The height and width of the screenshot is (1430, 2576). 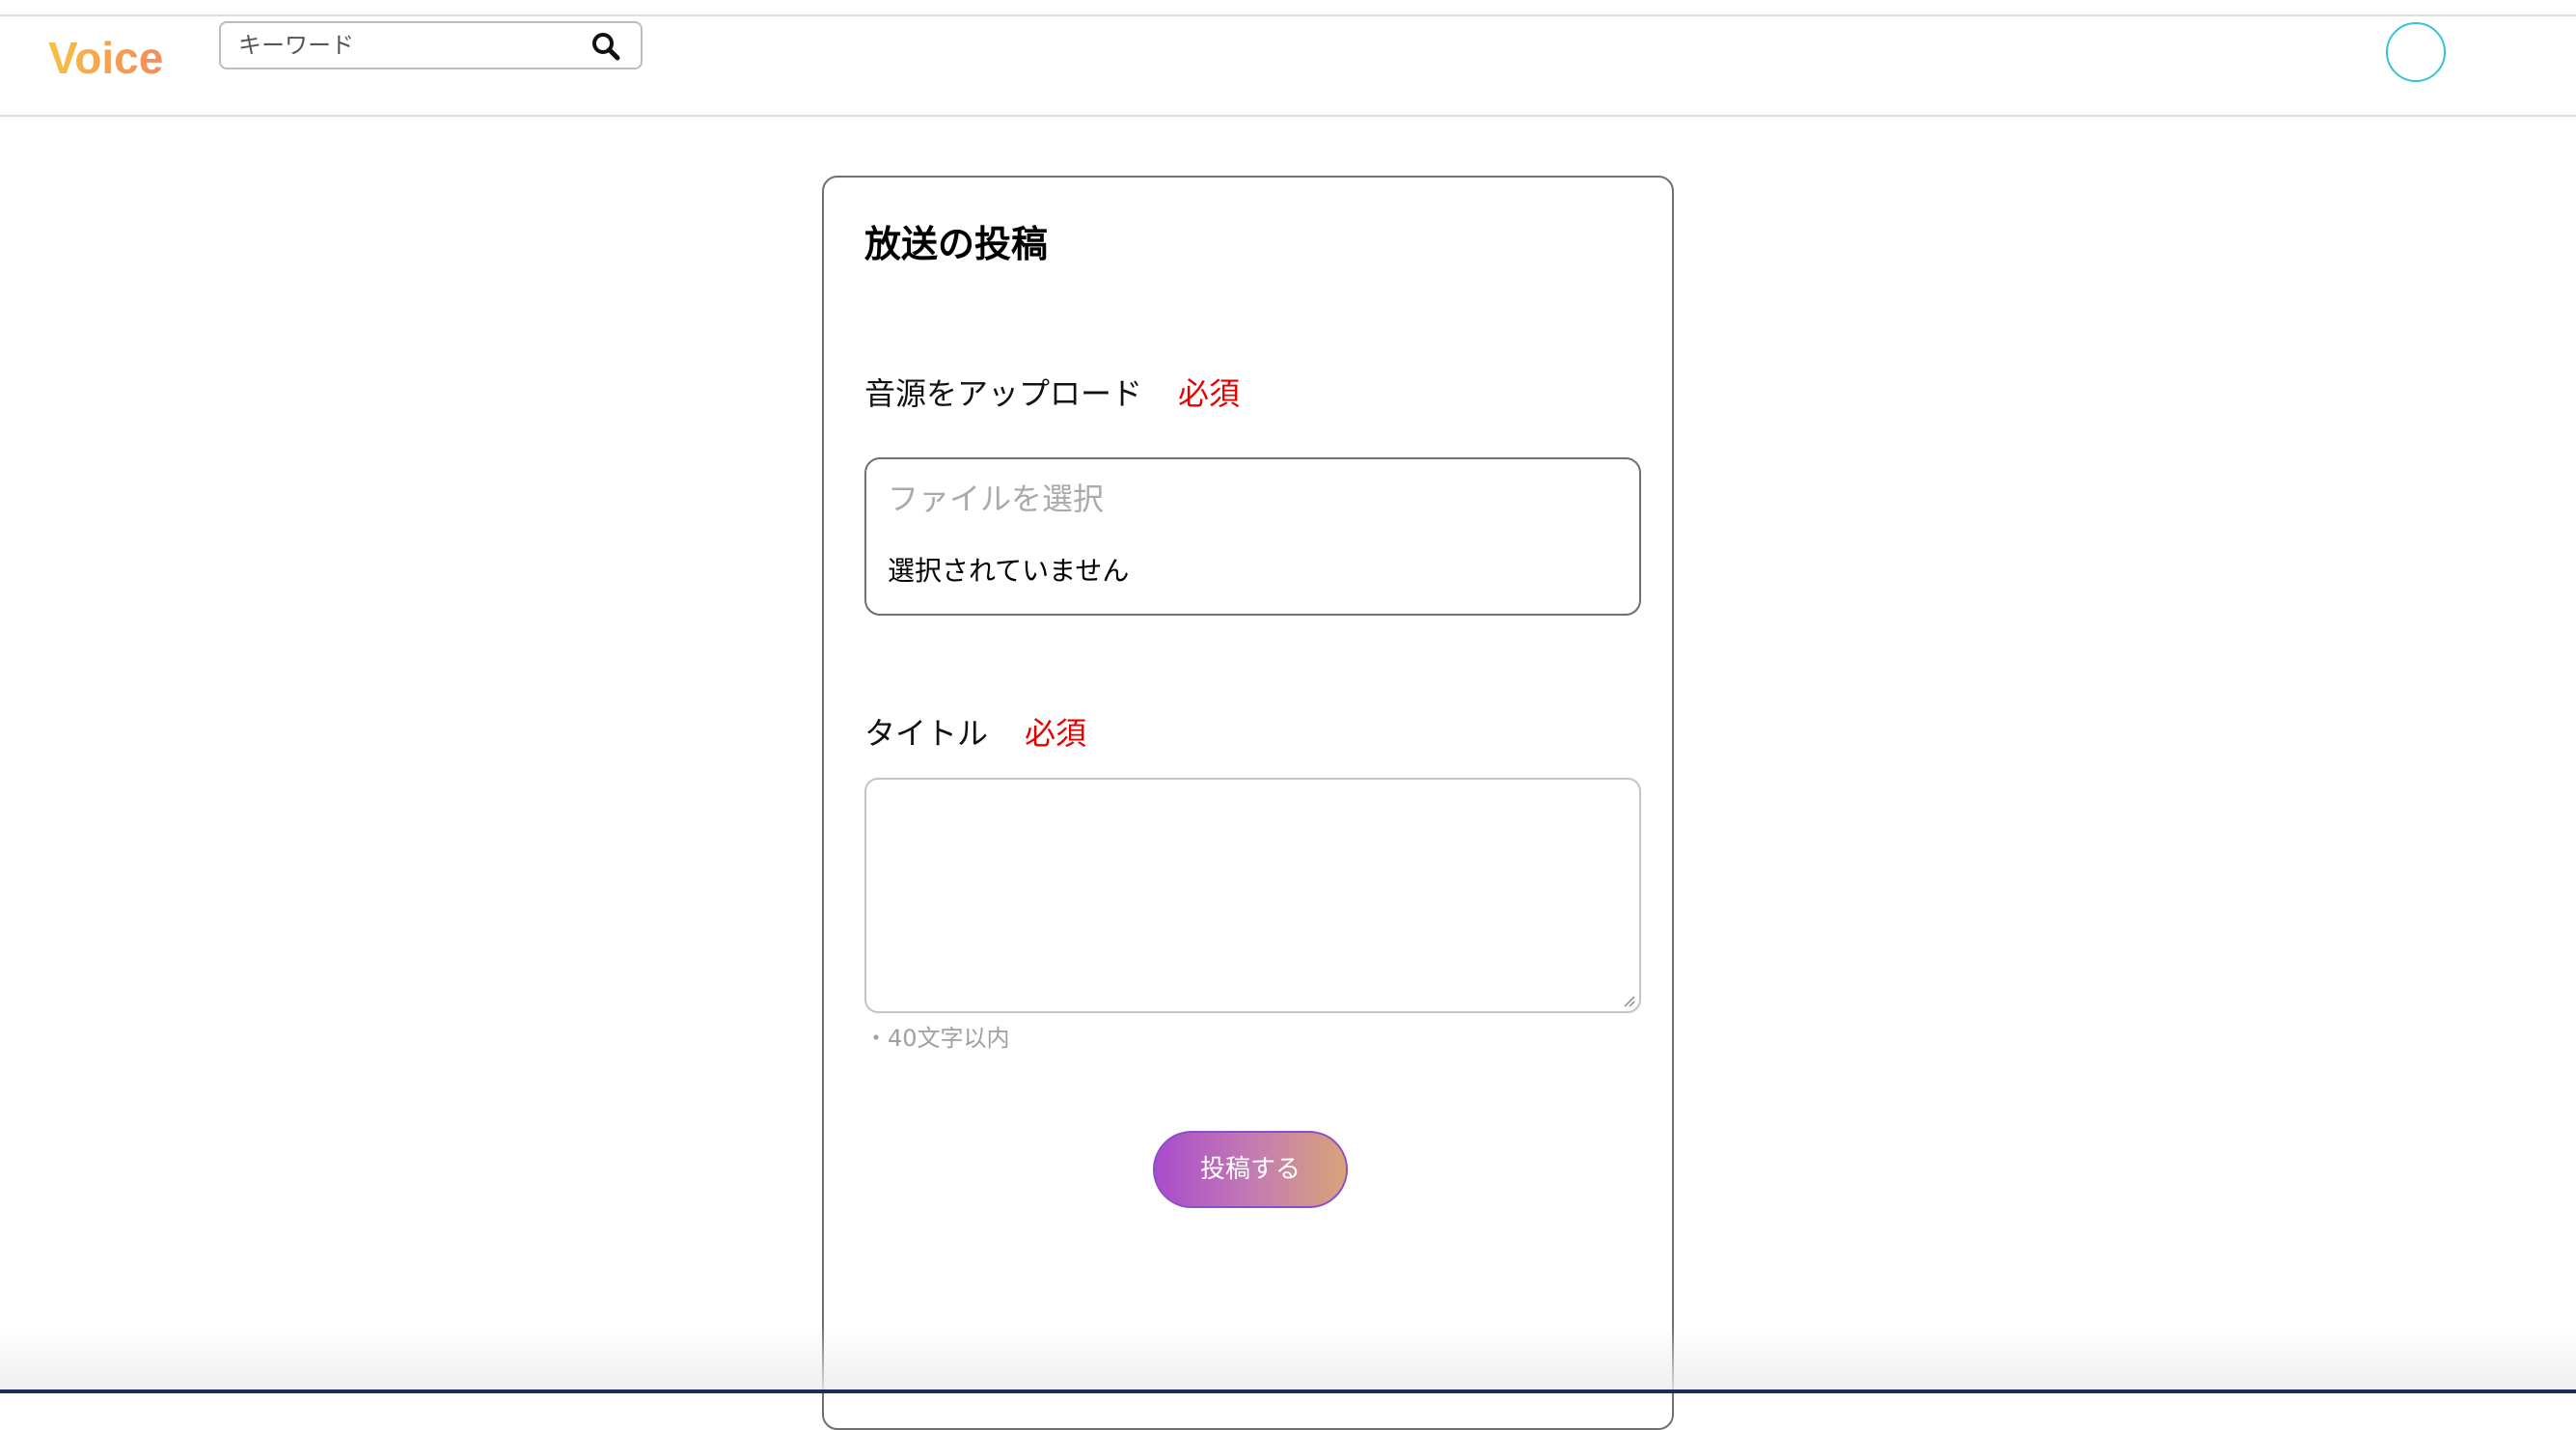 I want to click on title-length-hint: ・40文字以内, so click(x=937, y=1038).